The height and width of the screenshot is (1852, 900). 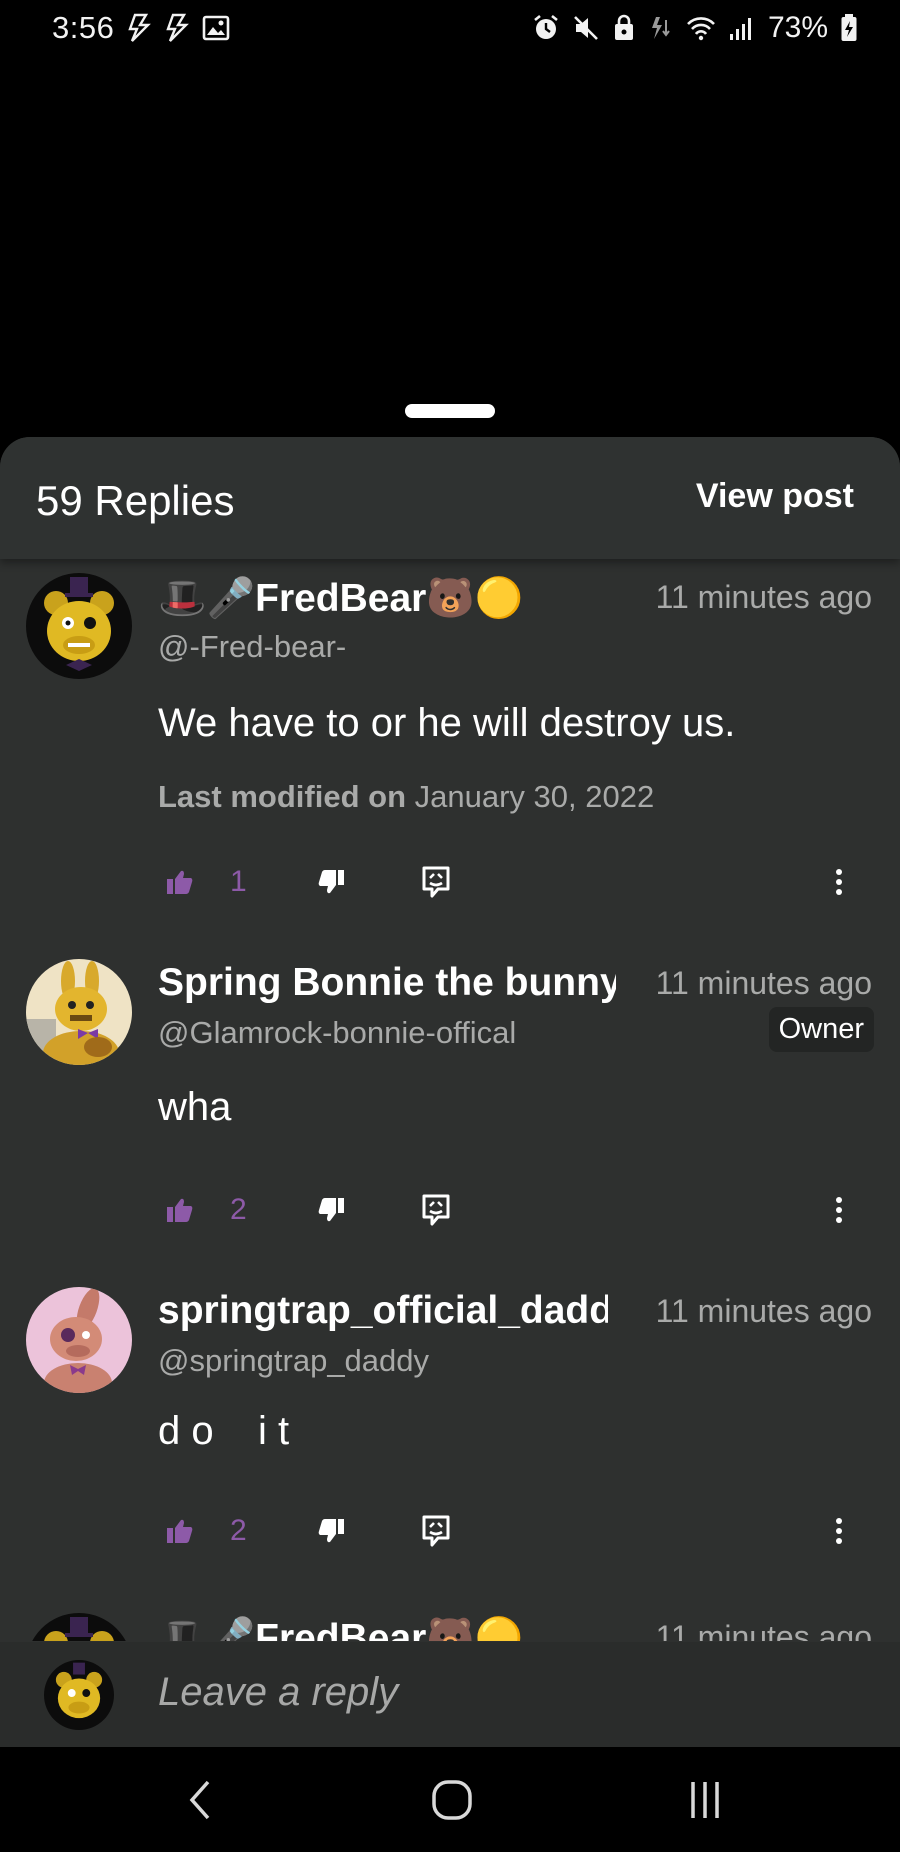 I want to click on owner-badge: Owner, so click(x=821, y=1029).